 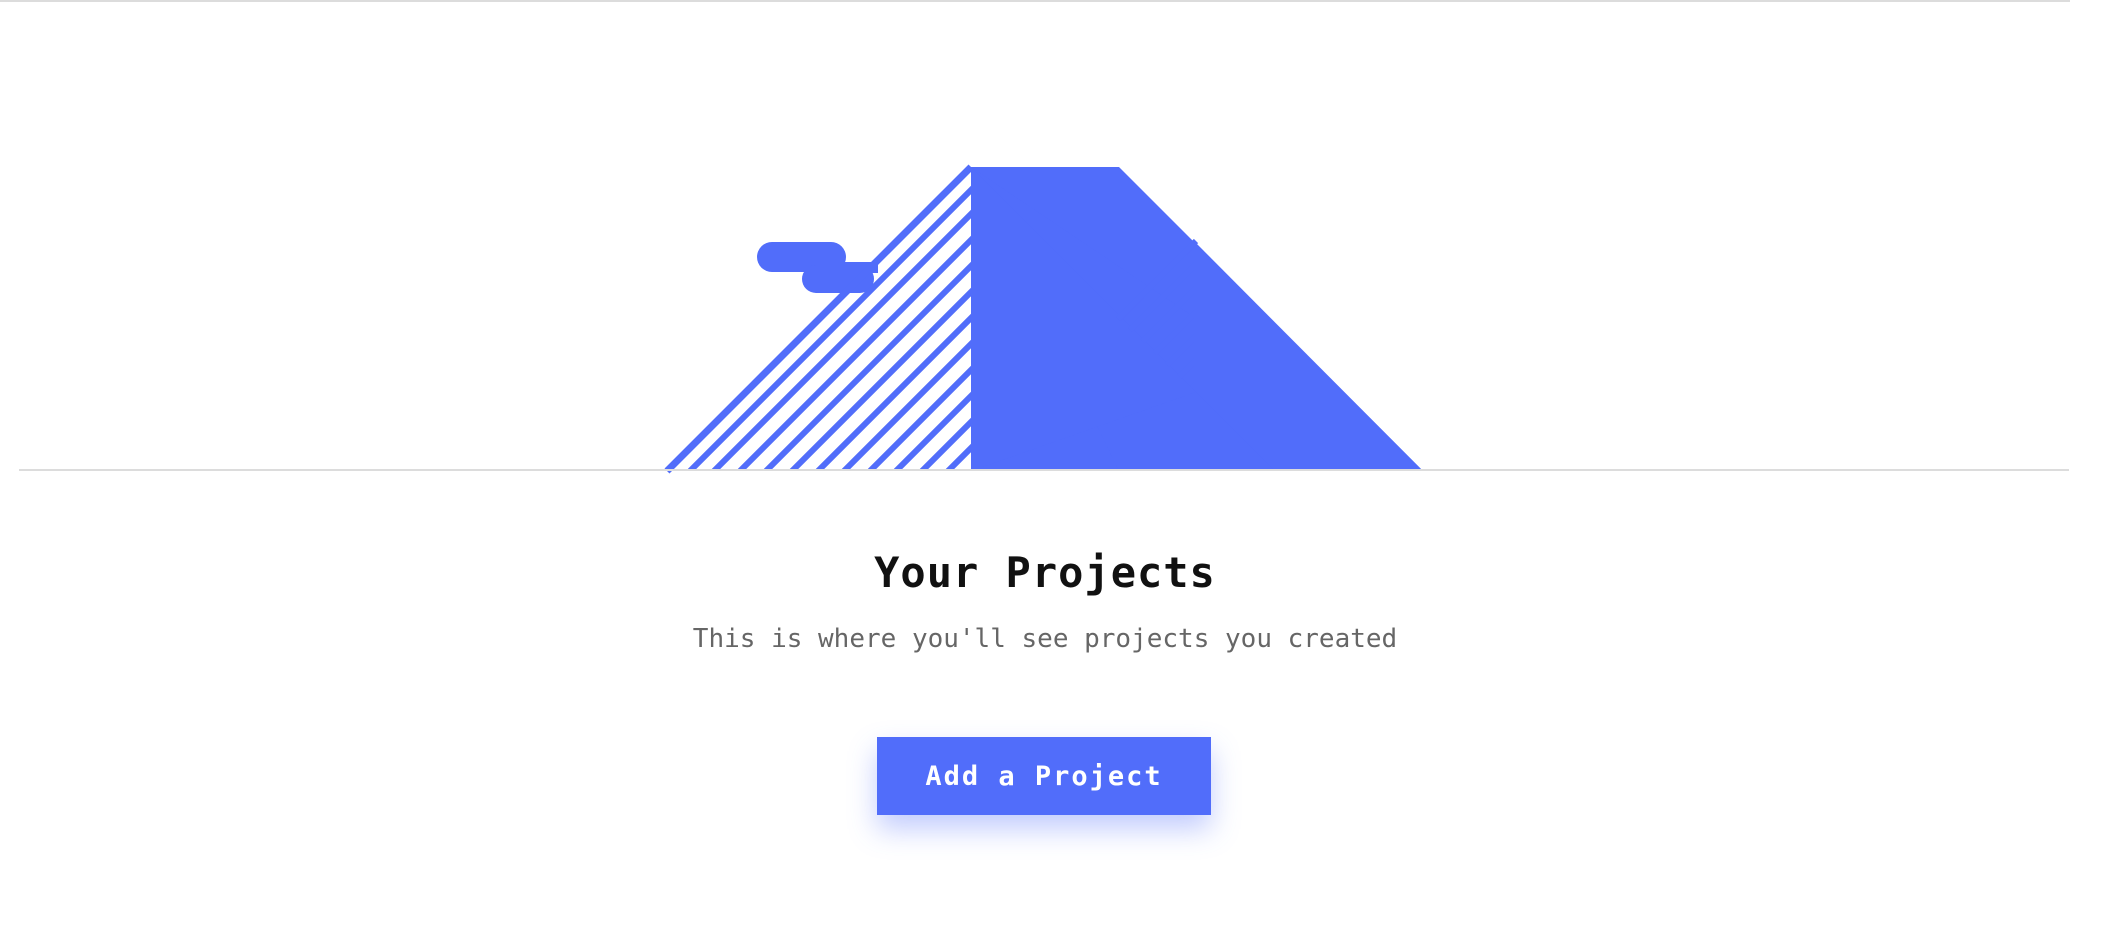 I want to click on mountains-icon, so click(x=1043, y=319).